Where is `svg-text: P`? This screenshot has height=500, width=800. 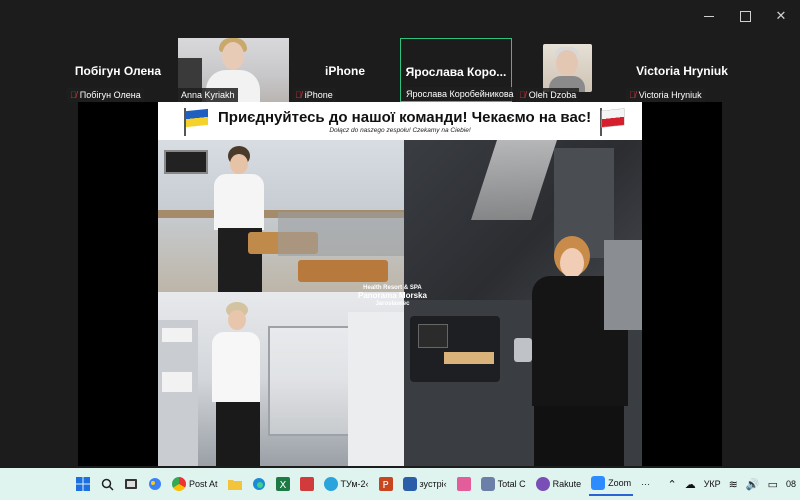
svg-text: P is located at coordinates (385, 485).